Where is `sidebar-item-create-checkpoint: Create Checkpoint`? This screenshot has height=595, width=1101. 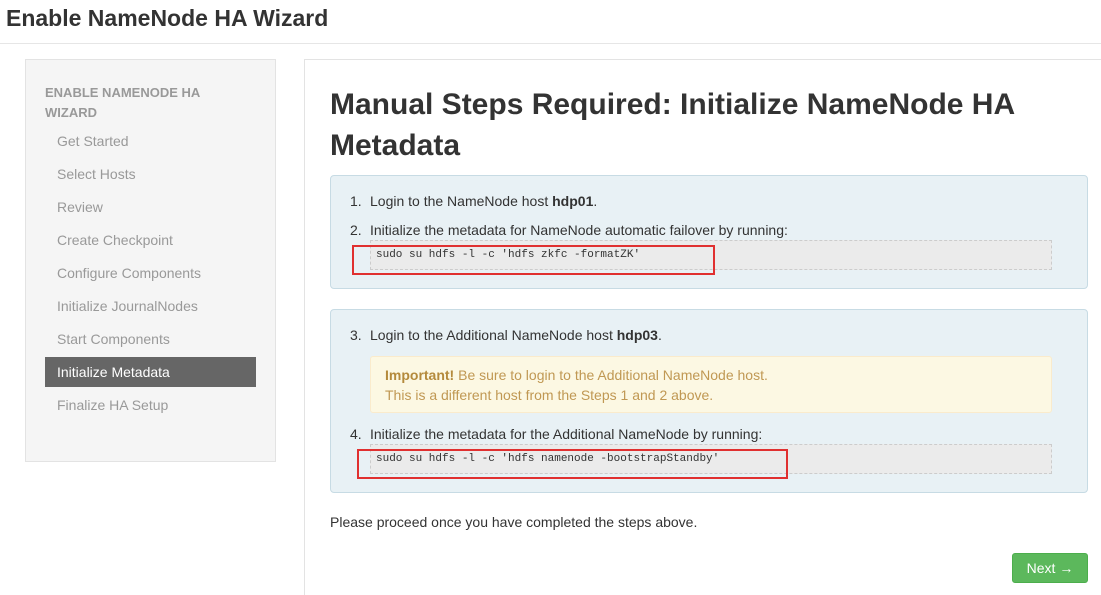
sidebar-item-create-checkpoint: Create Checkpoint is located at coordinates (150, 240).